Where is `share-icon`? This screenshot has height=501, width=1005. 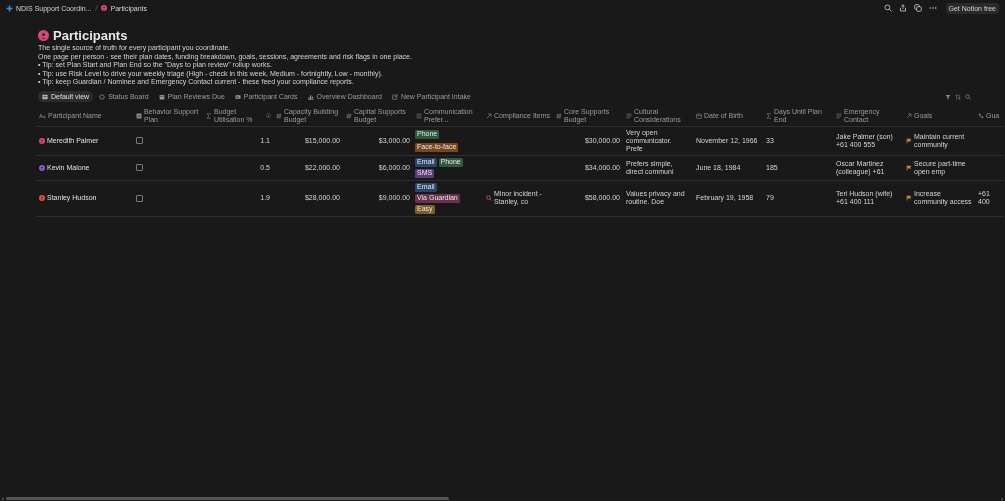 share-icon is located at coordinates (902, 8).